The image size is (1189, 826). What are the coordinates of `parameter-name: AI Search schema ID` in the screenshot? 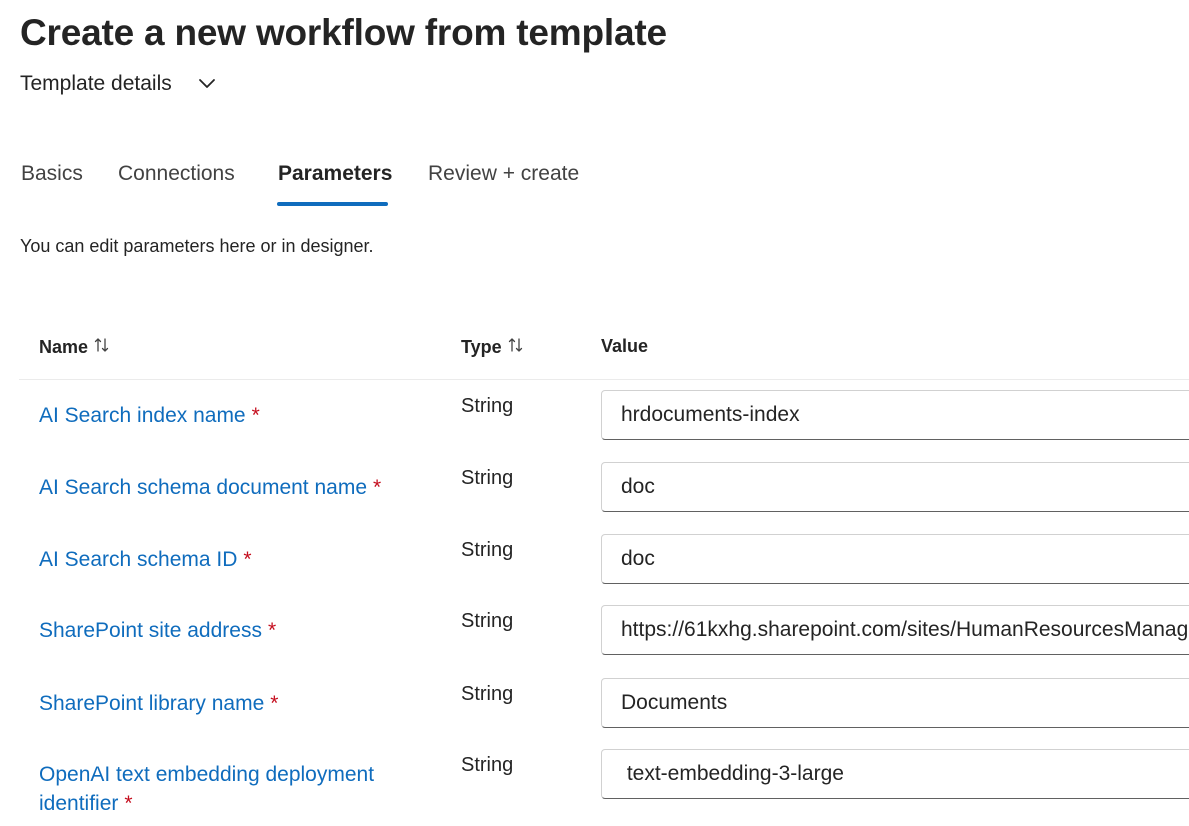 It's located at (138, 559).